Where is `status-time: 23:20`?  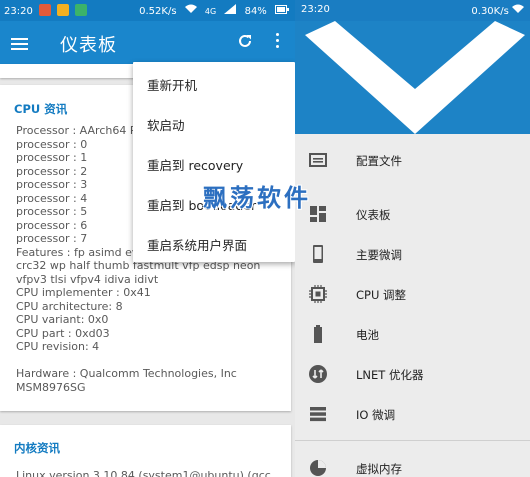
status-time: 23:20 is located at coordinates (18, 11).